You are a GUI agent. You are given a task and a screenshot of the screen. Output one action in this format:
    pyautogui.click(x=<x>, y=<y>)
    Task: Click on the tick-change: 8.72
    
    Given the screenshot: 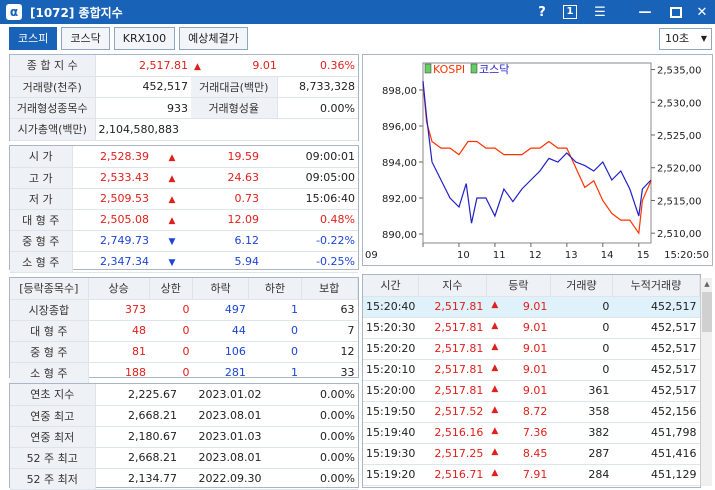 What is the action you would take?
    pyautogui.click(x=535, y=411)
    